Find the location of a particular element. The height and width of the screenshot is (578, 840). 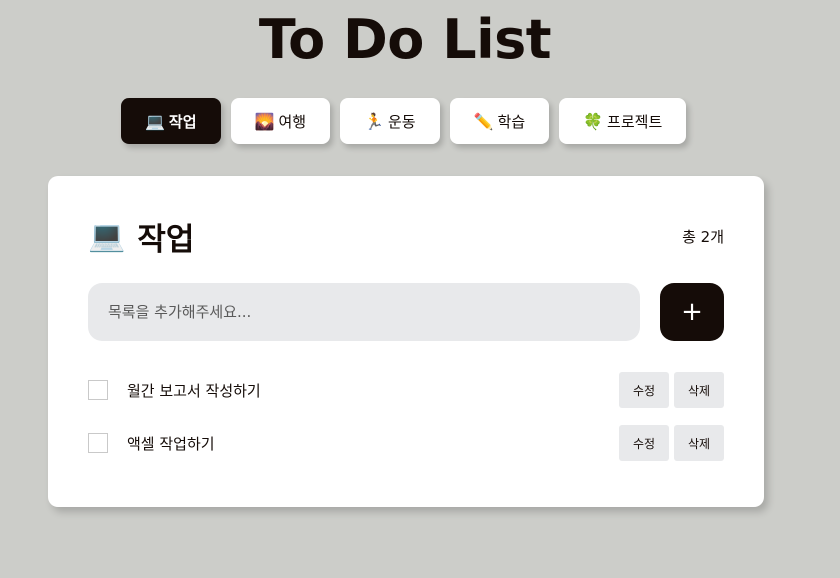

clover-icon: 🍀 is located at coordinates (593, 121).